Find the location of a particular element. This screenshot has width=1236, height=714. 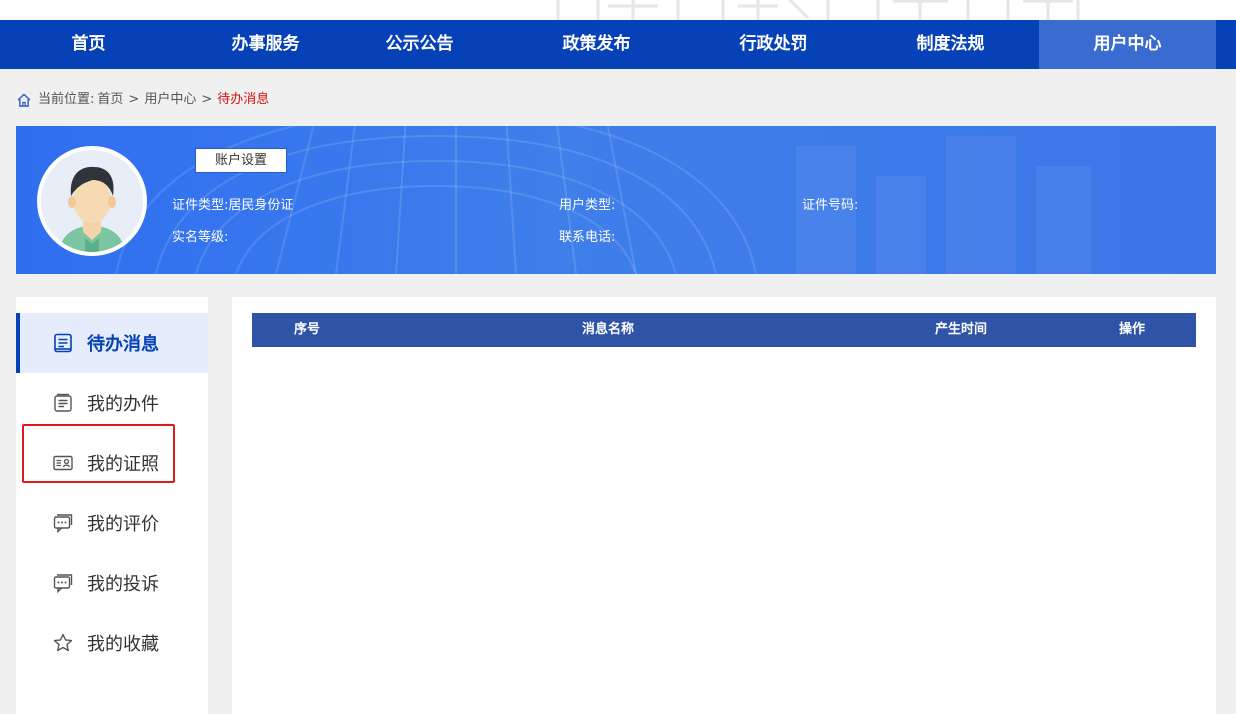

star-icon is located at coordinates (63, 642).